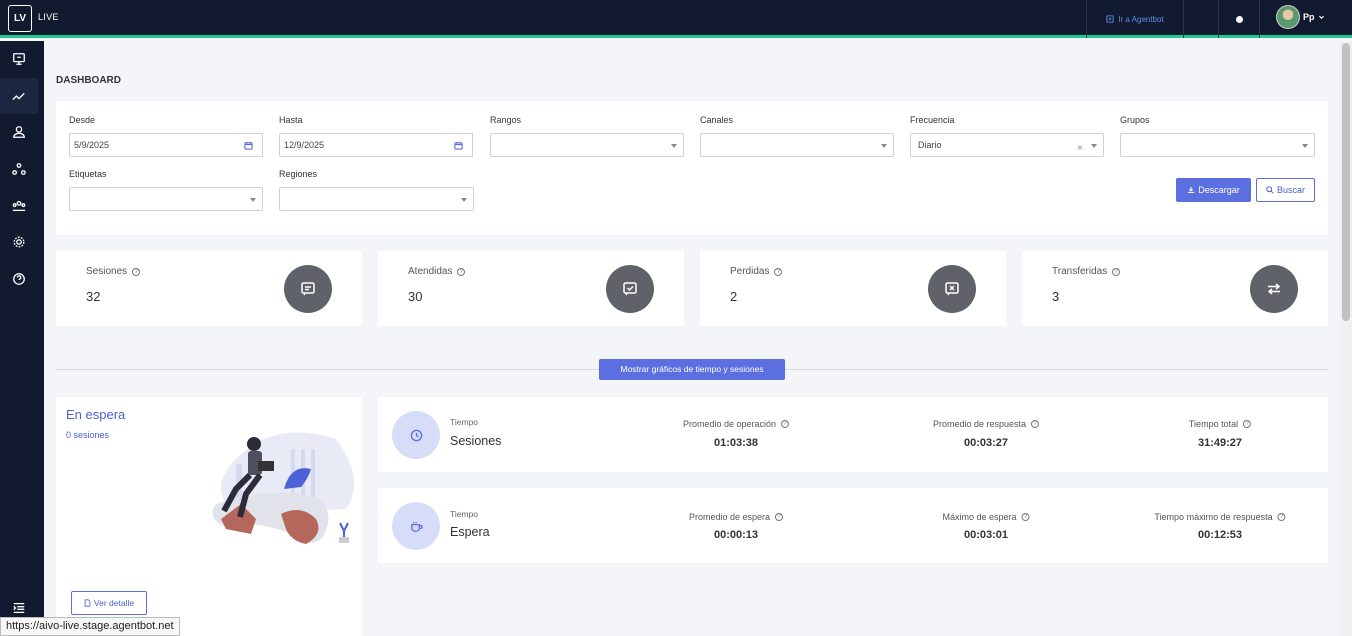 This screenshot has width=1352, height=636. Describe the element at coordinates (1056, 296) in the screenshot. I see `stat-value: 3` at that location.